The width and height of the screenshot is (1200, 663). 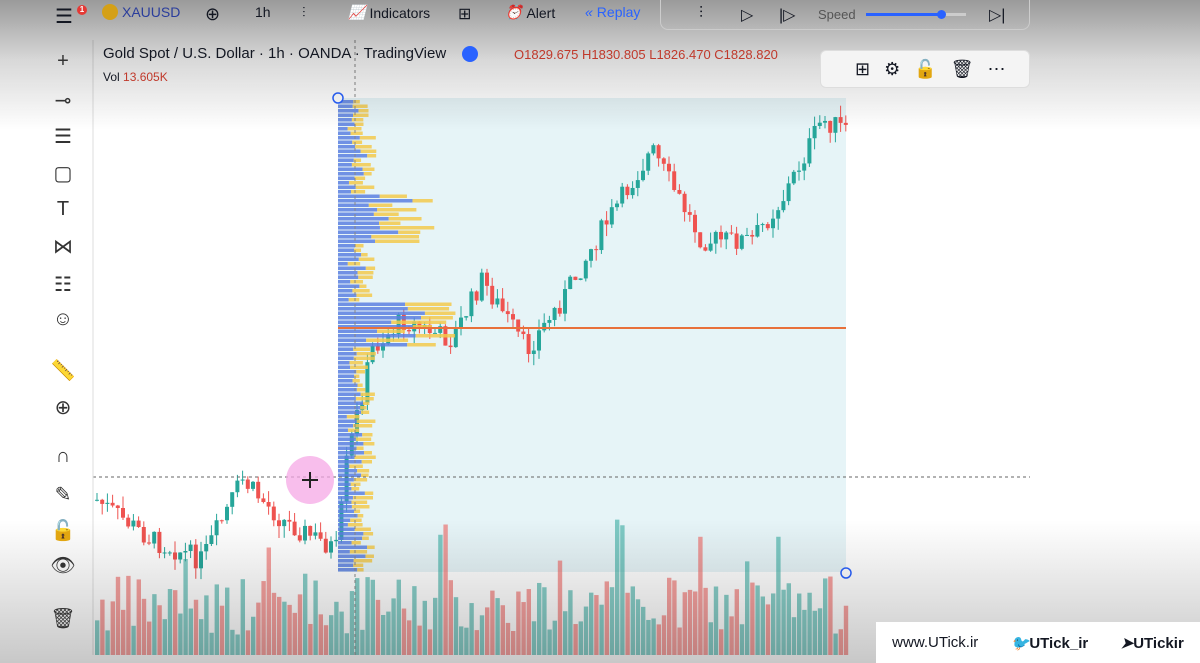 What do you see at coordinates (63, 209) in the screenshot?
I see `text-icon: T` at bounding box center [63, 209].